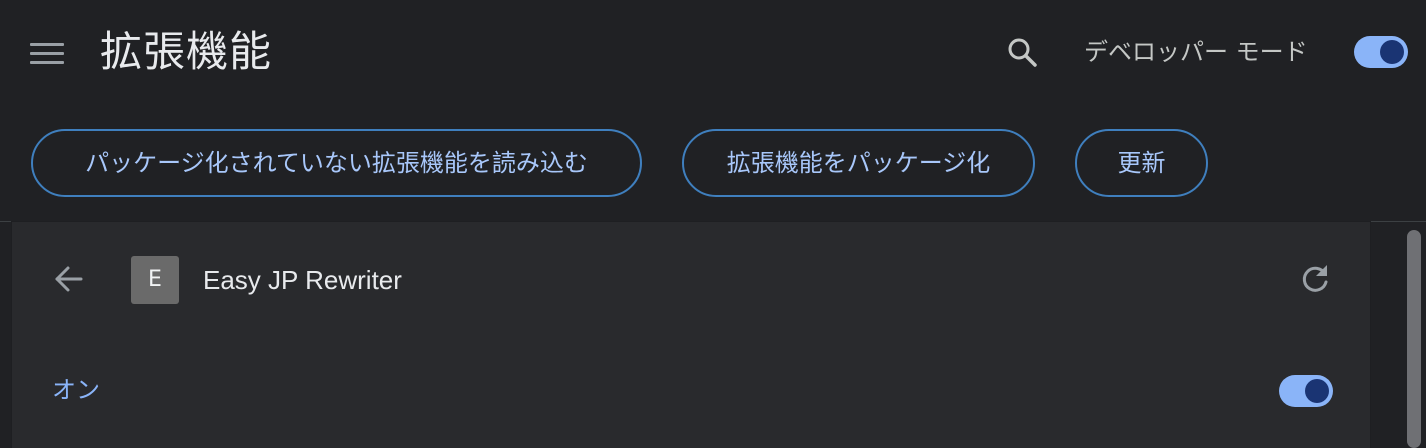 Image resolution: width=1426 pixels, height=448 pixels. What do you see at coordinates (336, 163) in the screenshot?
I see `load-unpacked-button: パッケージ化されていない拡張機能を読み込む` at bounding box center [336, 163].